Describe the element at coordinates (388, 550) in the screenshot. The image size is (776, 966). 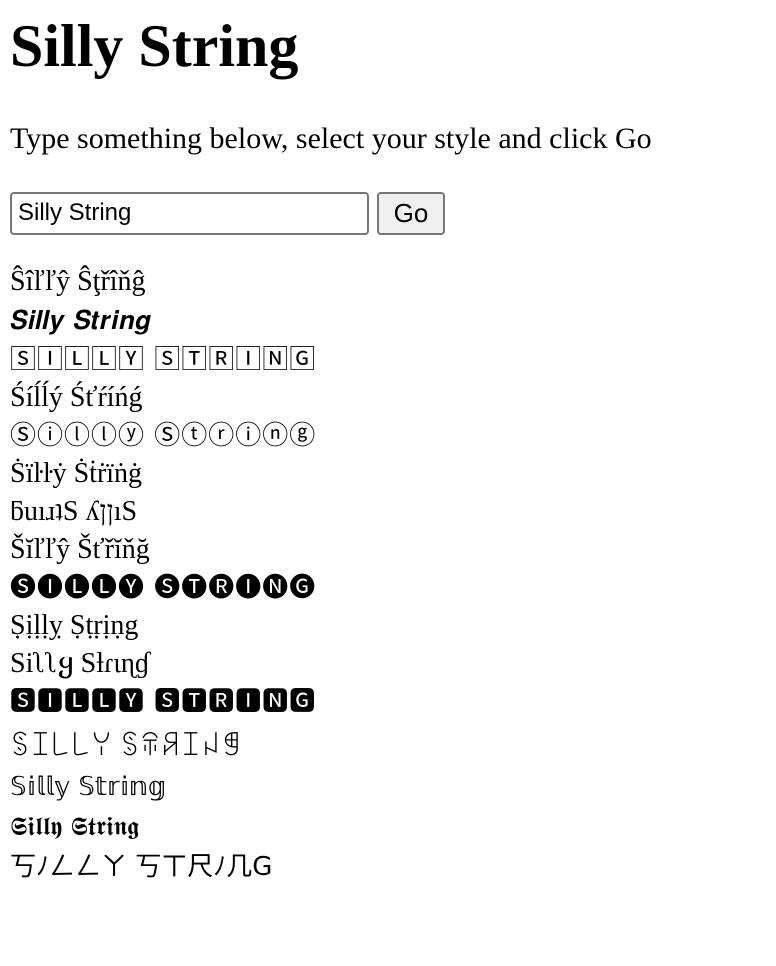
I see `result-caron: Šĭľľŷ Šťřĭňğ` at that location.